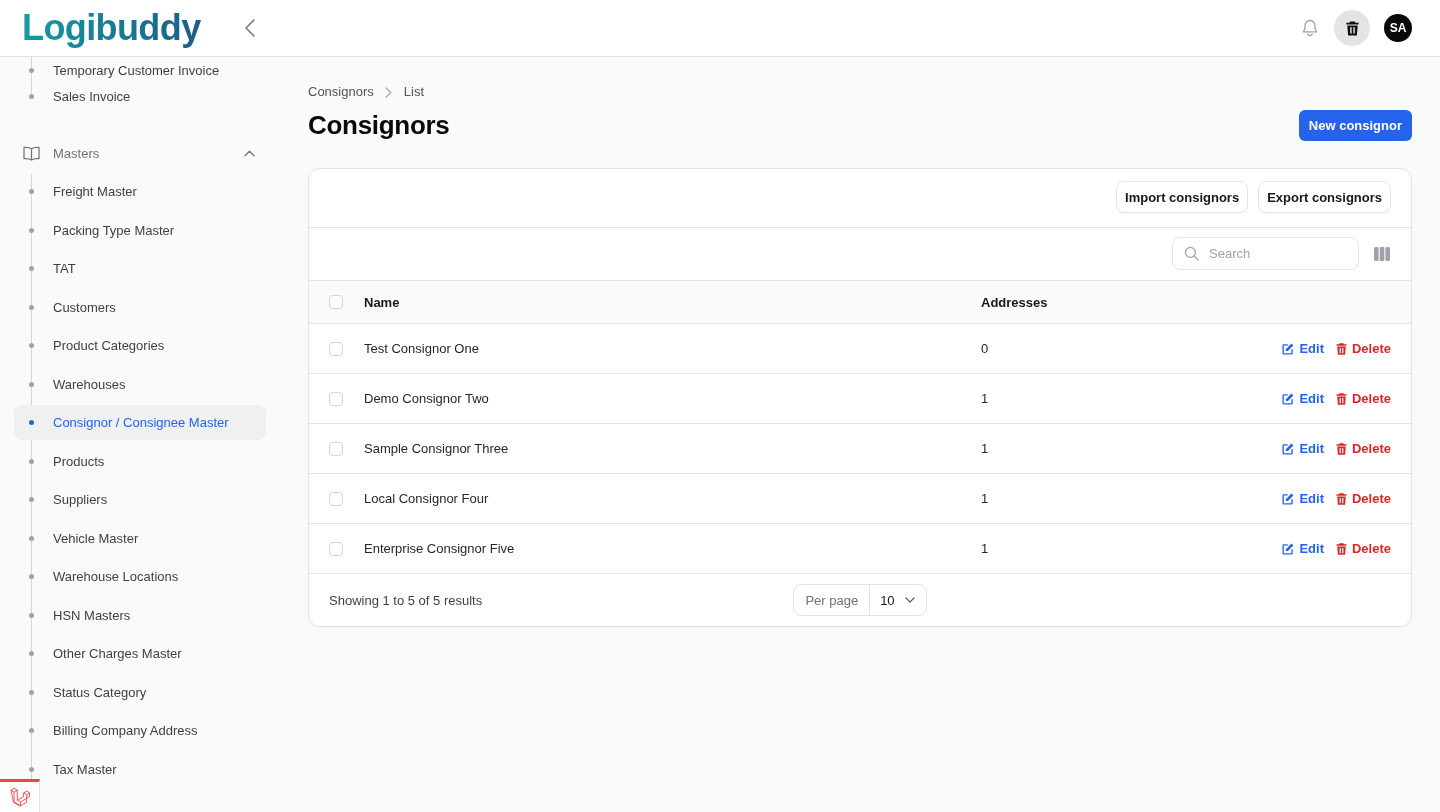  I want to click on sidebar-item: Temporary Customer Invoice, so click(140, 70).